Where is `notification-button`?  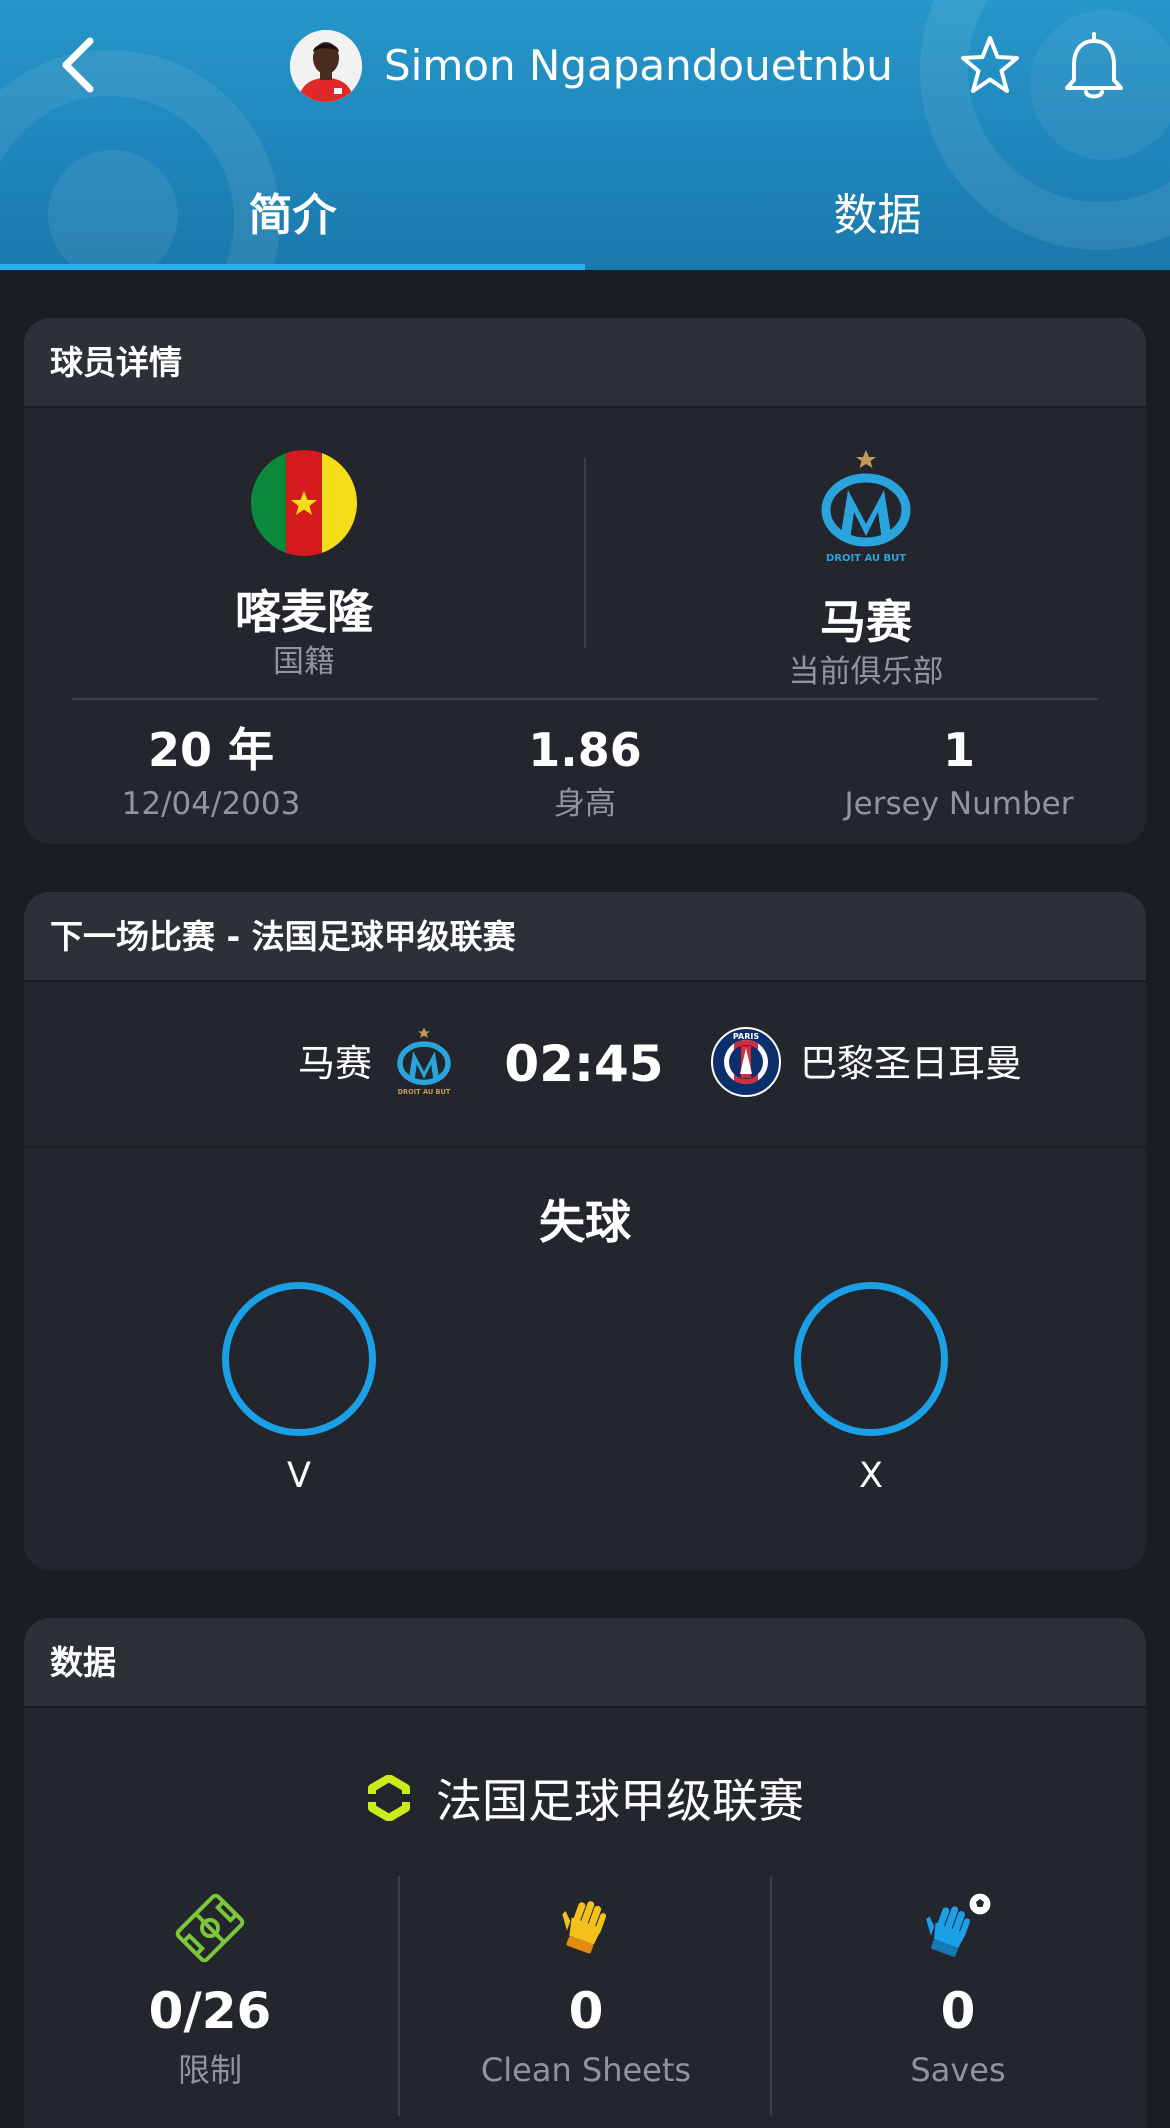 notification-button is located at coordinates (1094, 66).